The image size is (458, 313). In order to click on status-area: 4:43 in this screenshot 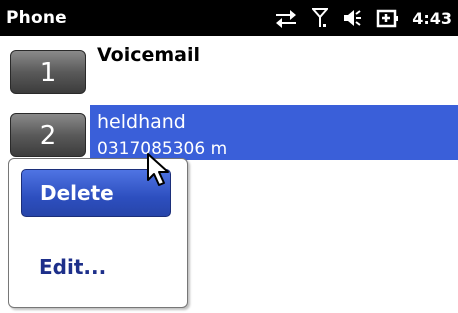, I will do `click(363, 18)`.